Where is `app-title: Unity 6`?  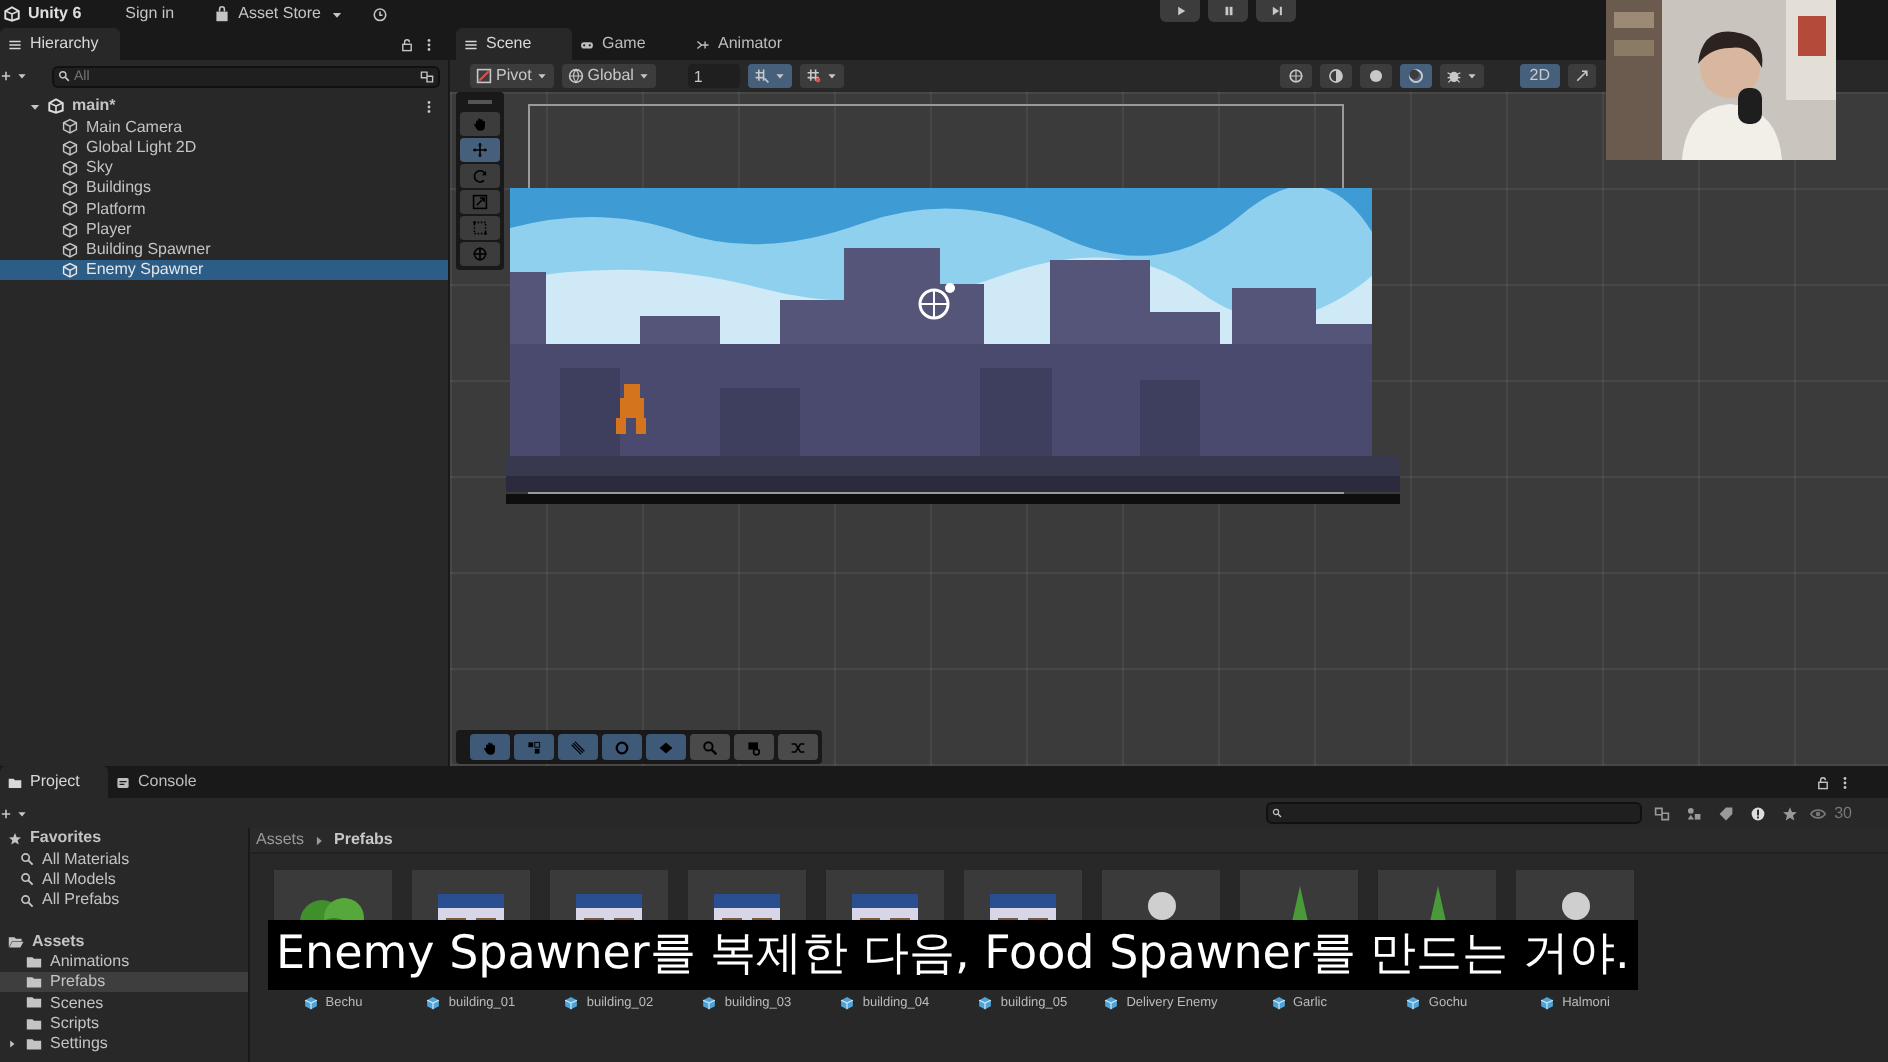 app-title: Unity 6 is located at coordinates (55, 14).